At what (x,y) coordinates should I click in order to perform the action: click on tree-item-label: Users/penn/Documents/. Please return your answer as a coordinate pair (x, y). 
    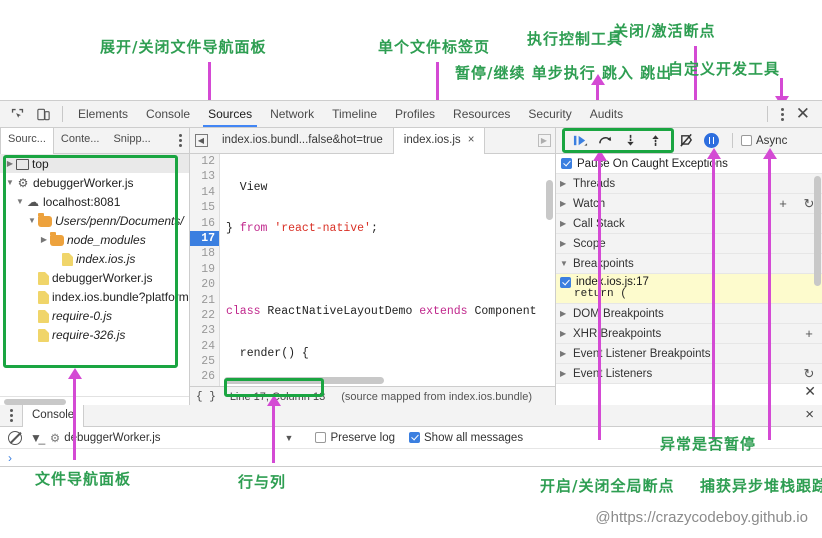
    Looking at the image, I should click on (119, 220).